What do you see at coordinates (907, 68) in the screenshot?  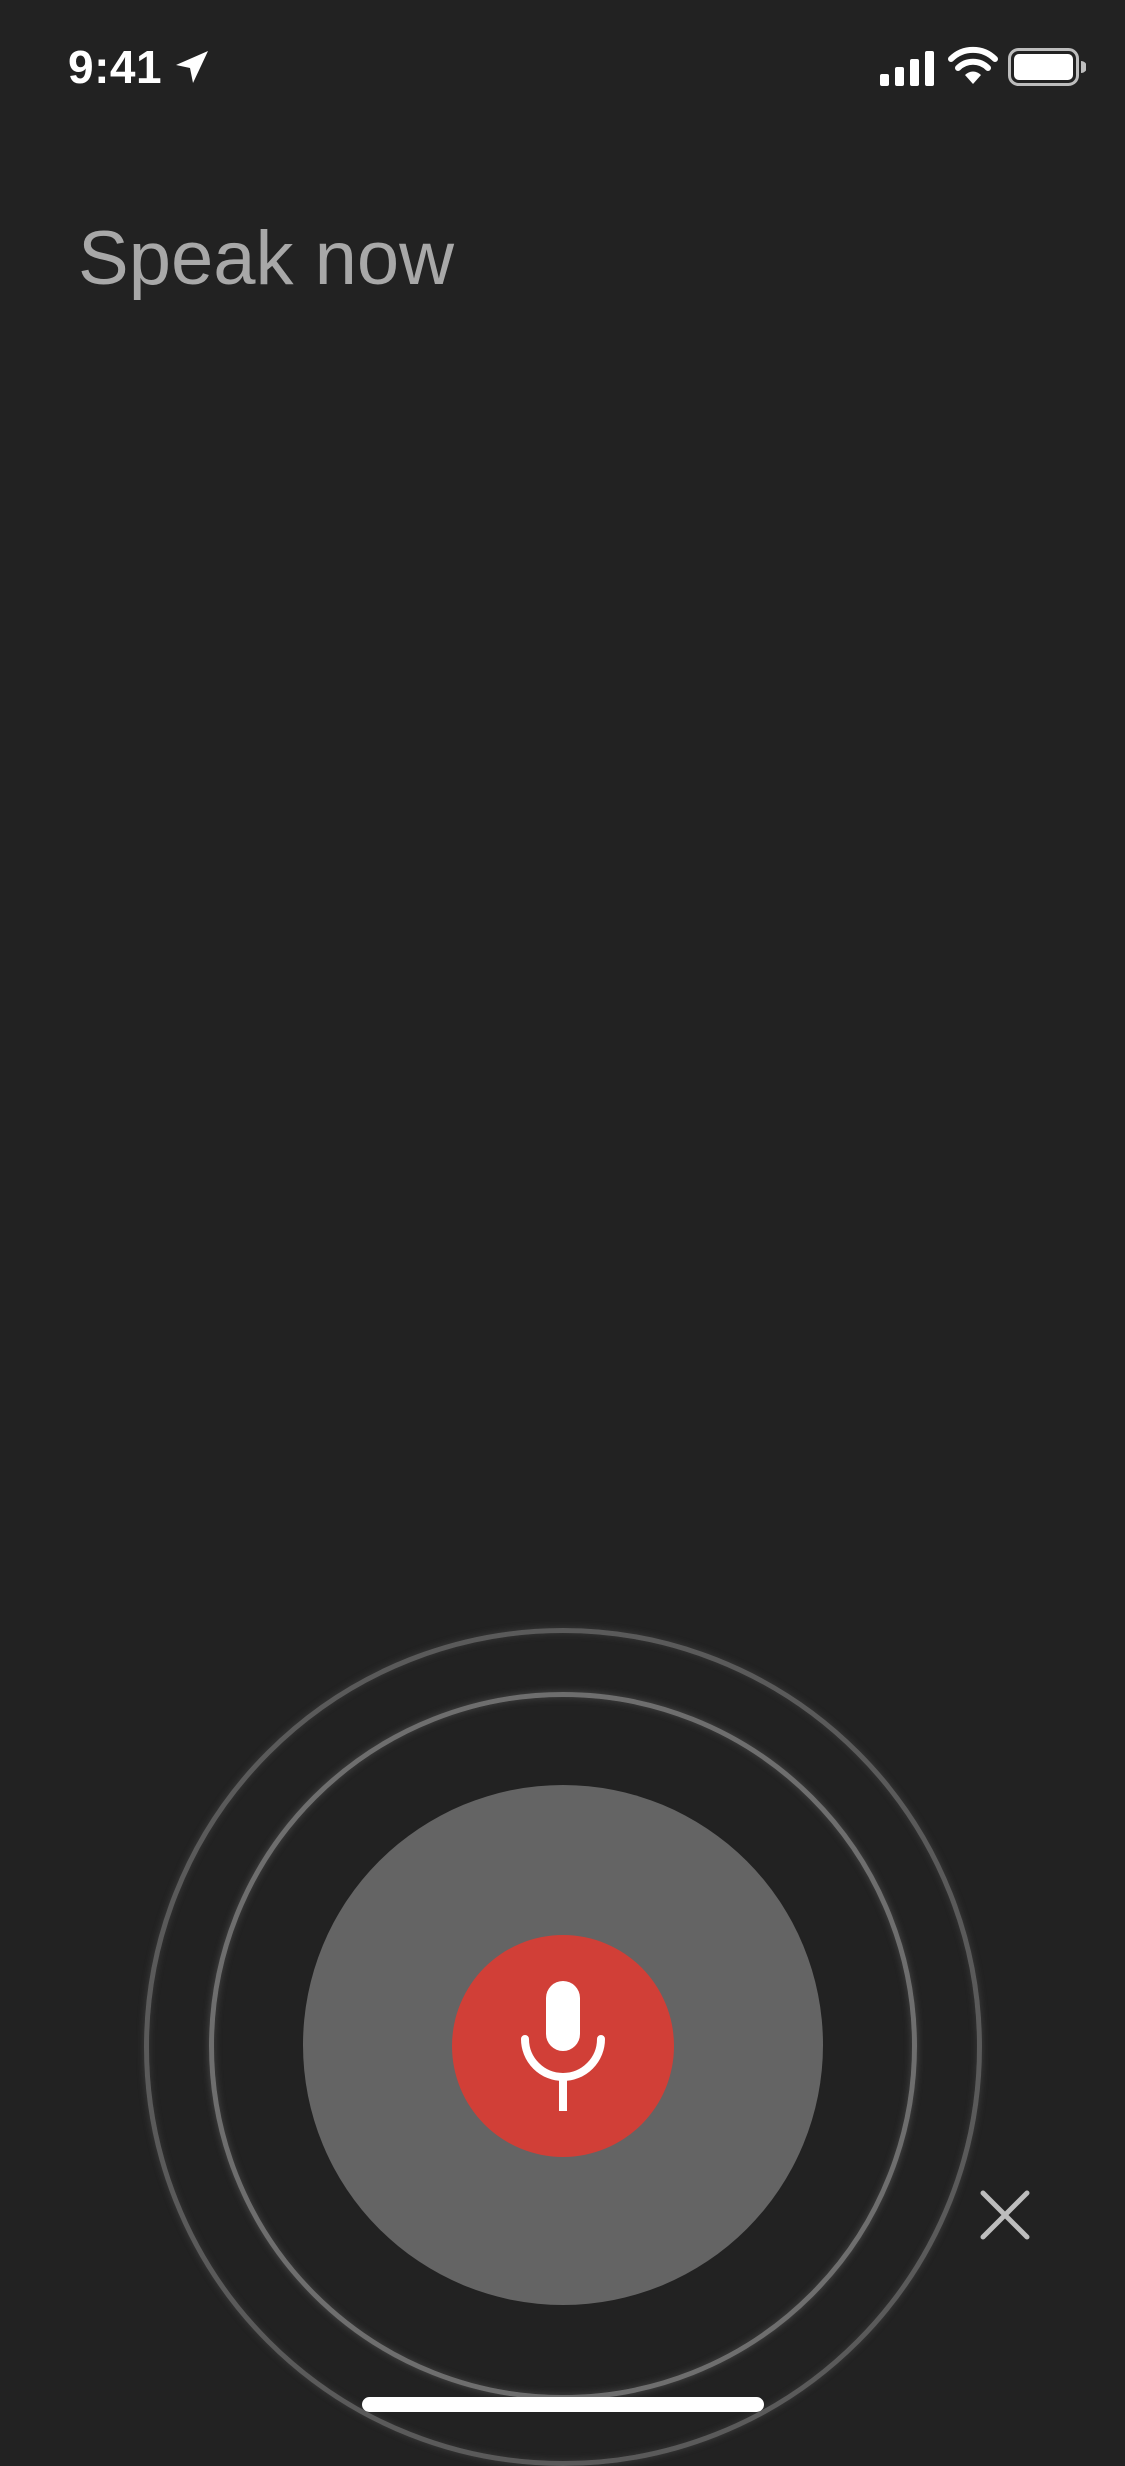 I see `cellular-signal-icon` at bounding box center [907, 68].